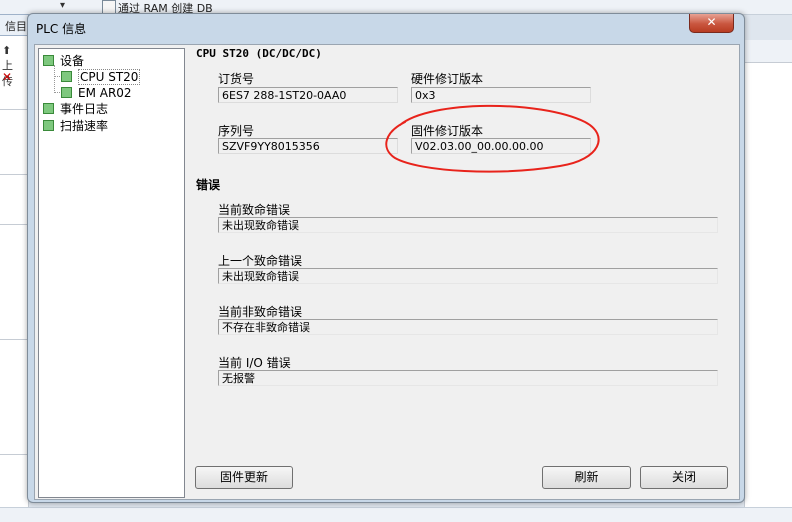 This screenshot has height=522, width=792. I want to click on tree-connector, so click(54, 79).